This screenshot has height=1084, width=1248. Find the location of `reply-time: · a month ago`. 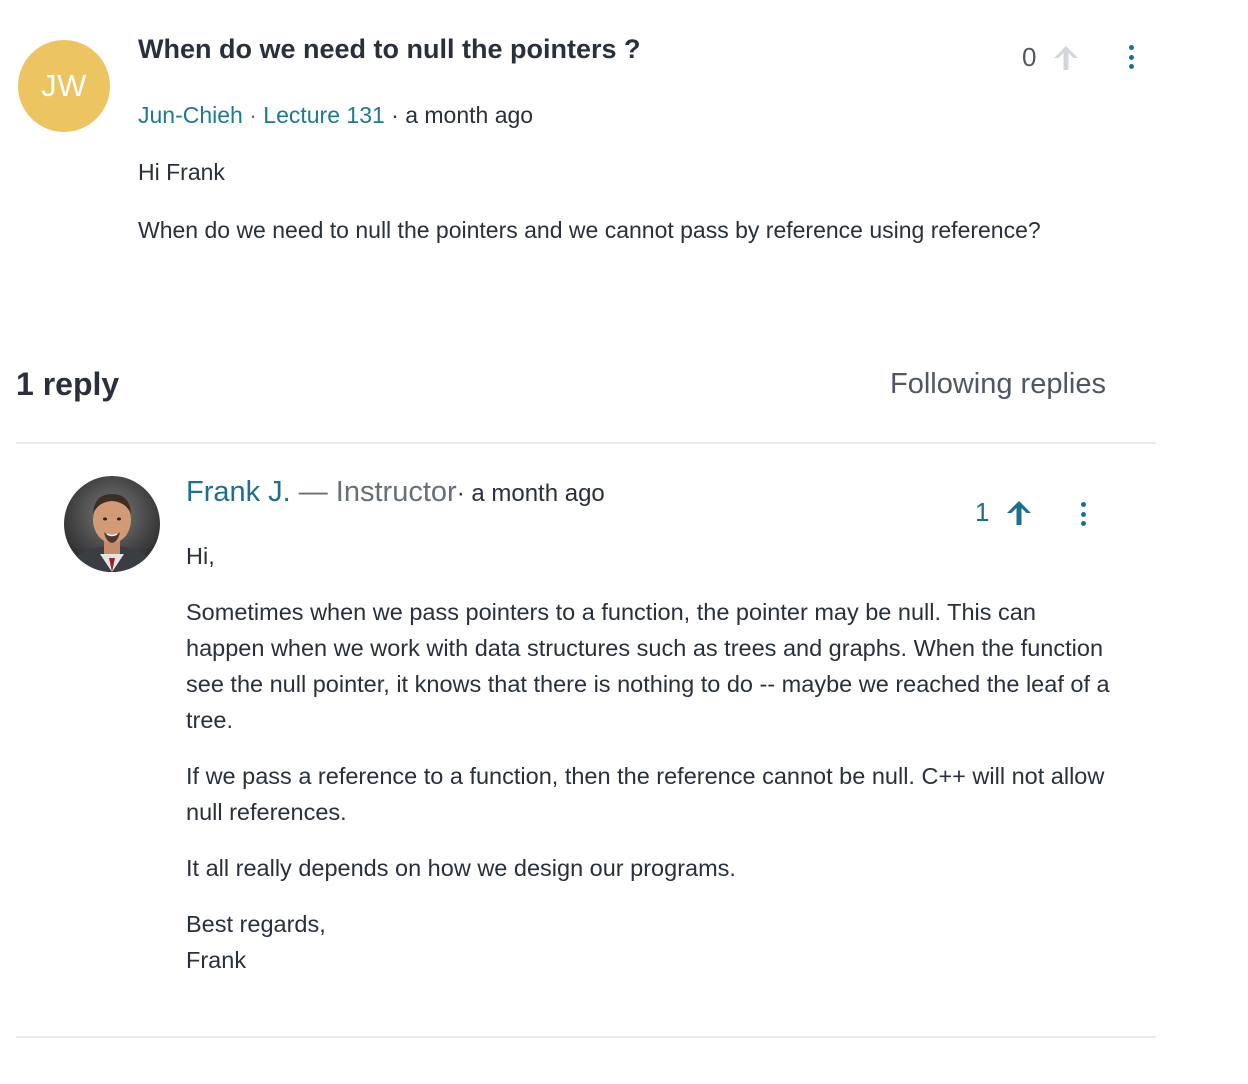

reply-time: · a month ago is located at coordinates (530, 493).